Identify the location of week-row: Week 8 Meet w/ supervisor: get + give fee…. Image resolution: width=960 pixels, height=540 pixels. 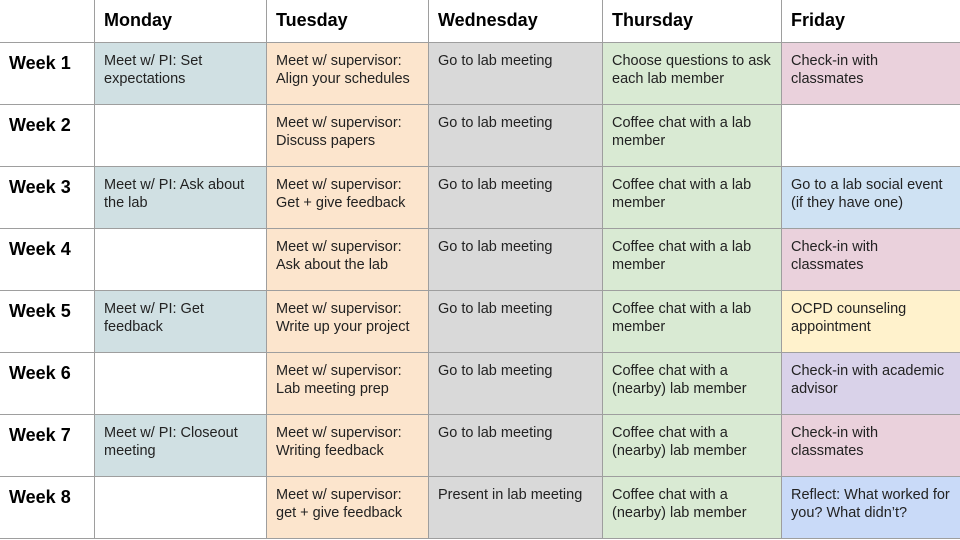
(480, 507).